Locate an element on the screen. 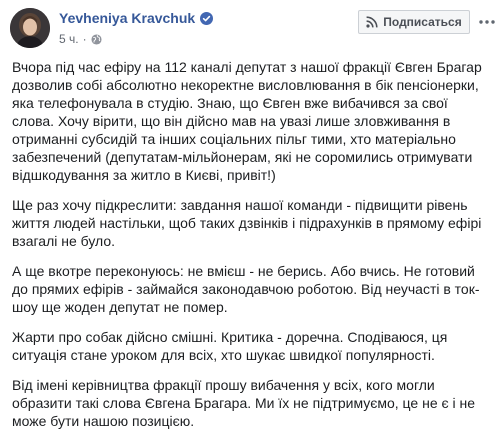 This screenshot has height=432, width=500. more-options-button is located at coordinates (487, 22).